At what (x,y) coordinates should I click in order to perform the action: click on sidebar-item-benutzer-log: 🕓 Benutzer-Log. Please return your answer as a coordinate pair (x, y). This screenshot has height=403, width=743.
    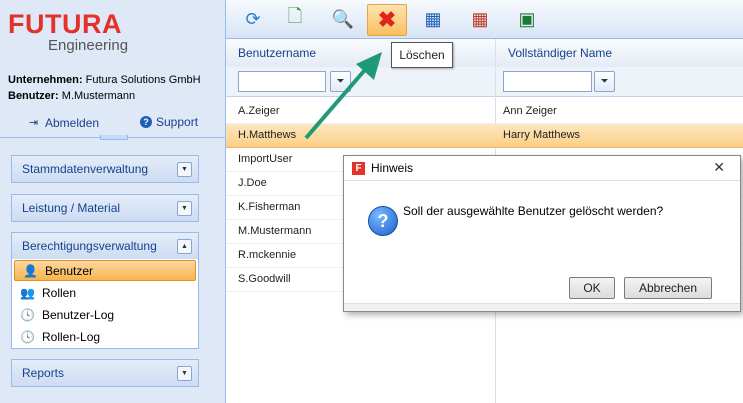
    Looking at the image, I should click on (105, 315).